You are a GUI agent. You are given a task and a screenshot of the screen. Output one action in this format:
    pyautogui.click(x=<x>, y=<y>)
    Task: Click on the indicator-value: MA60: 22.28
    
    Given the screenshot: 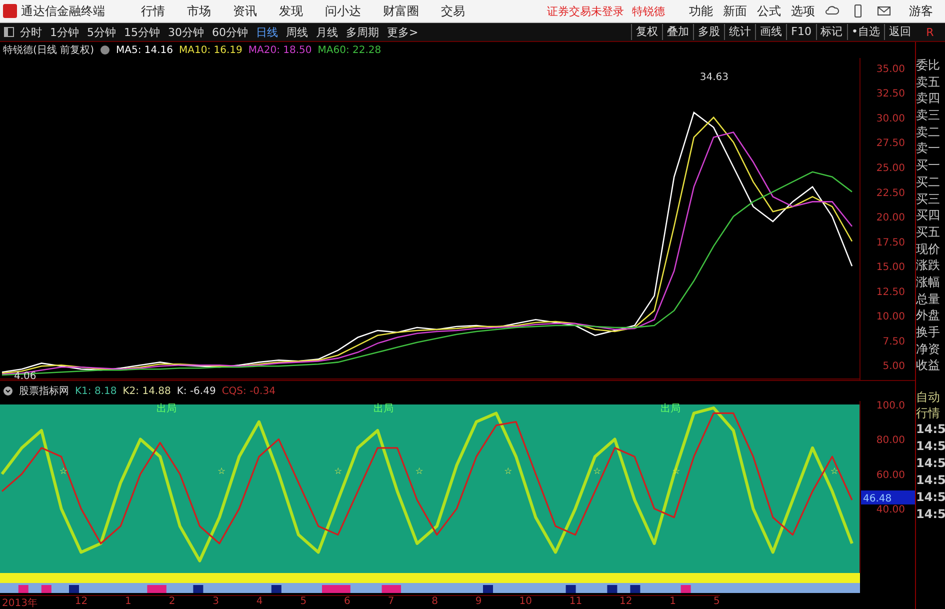 What is the action you would take?
    pyautogui.click(x=350, y=50)
    